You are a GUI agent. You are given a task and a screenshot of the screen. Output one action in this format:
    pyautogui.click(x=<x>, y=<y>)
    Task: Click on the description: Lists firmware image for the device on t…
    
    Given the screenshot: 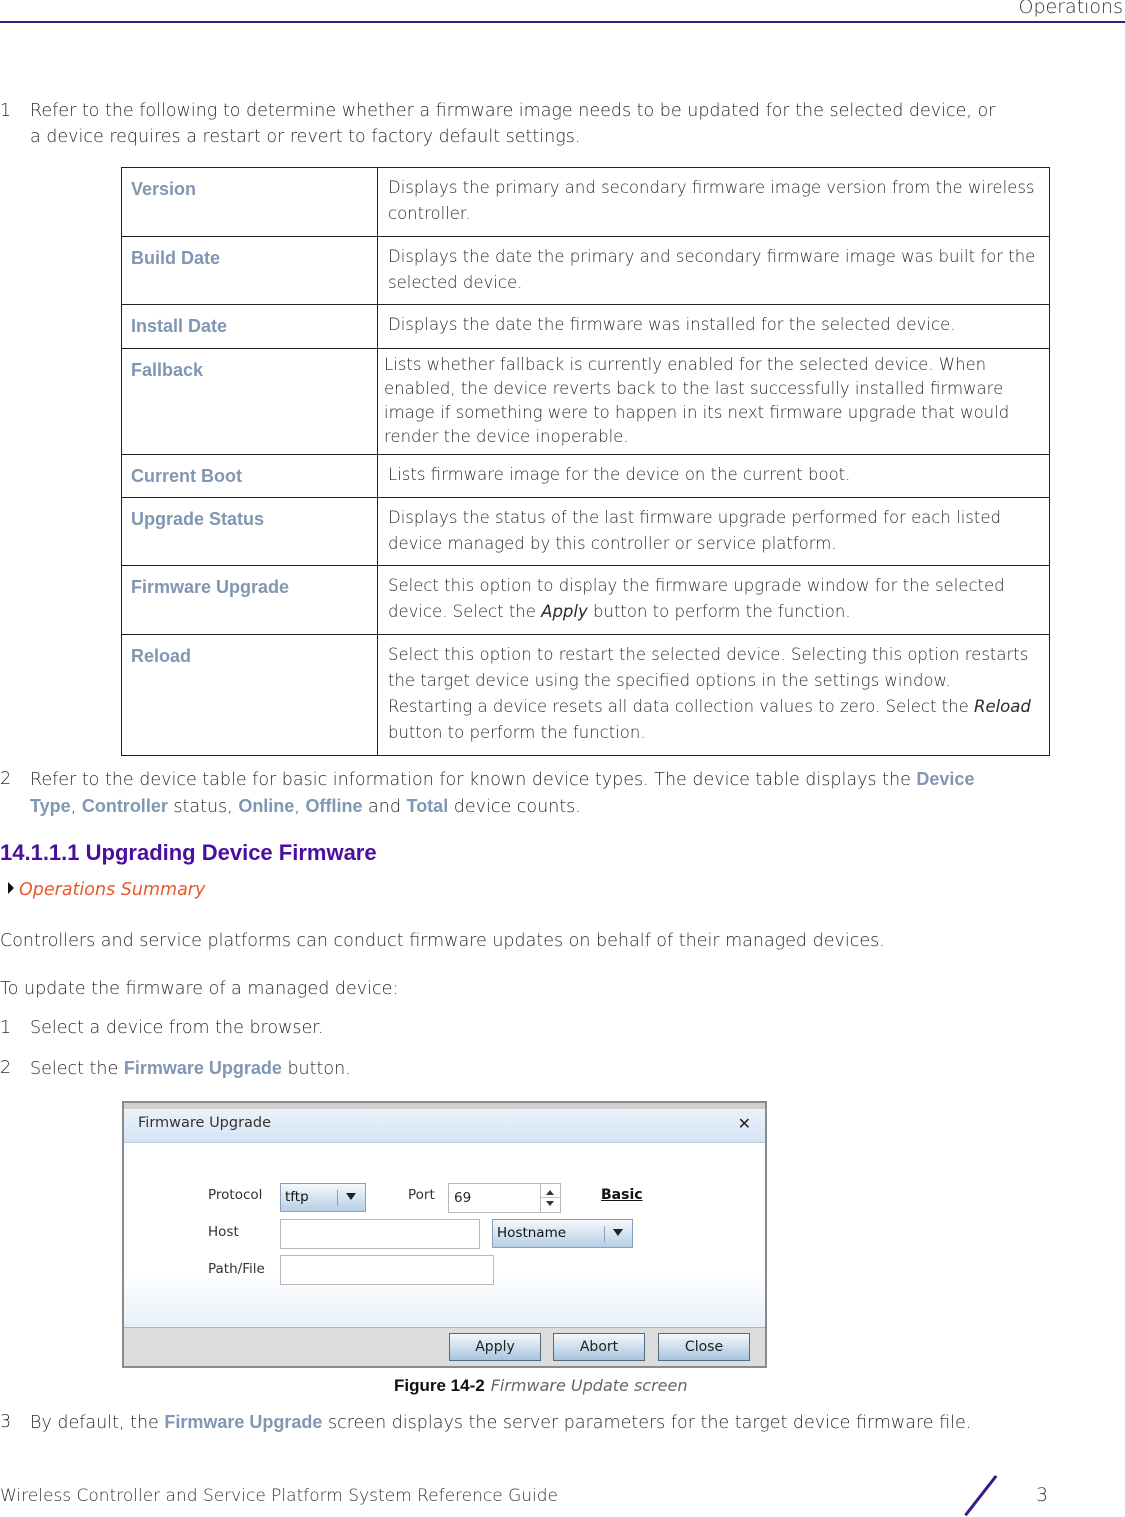 What is the action you would take?
    pyautogui.click(x=713, y=476)
    